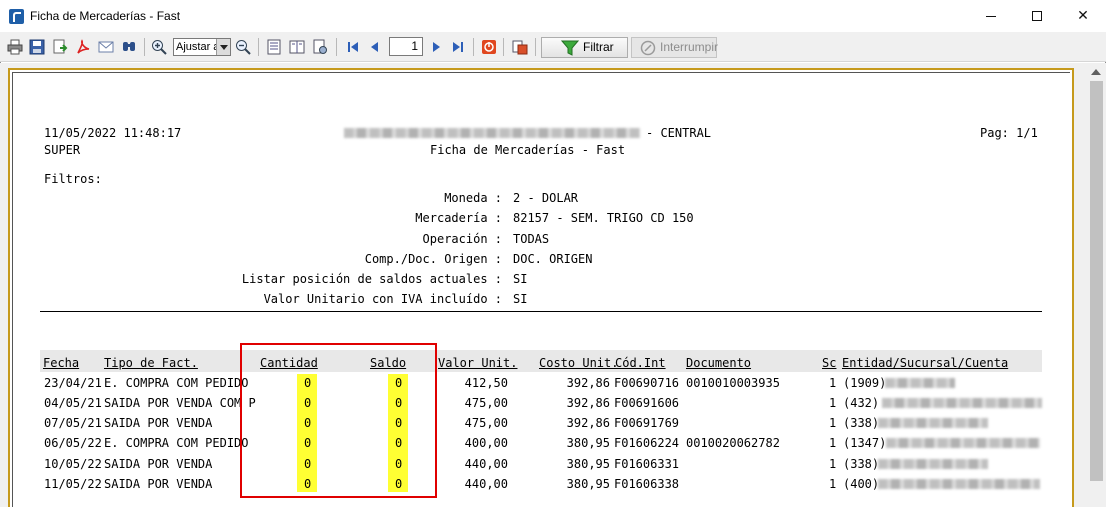 The image size is (1106, 507). Describe the element at coordinates (16, 16) in the screenshot. I see `app-icon` at that location.